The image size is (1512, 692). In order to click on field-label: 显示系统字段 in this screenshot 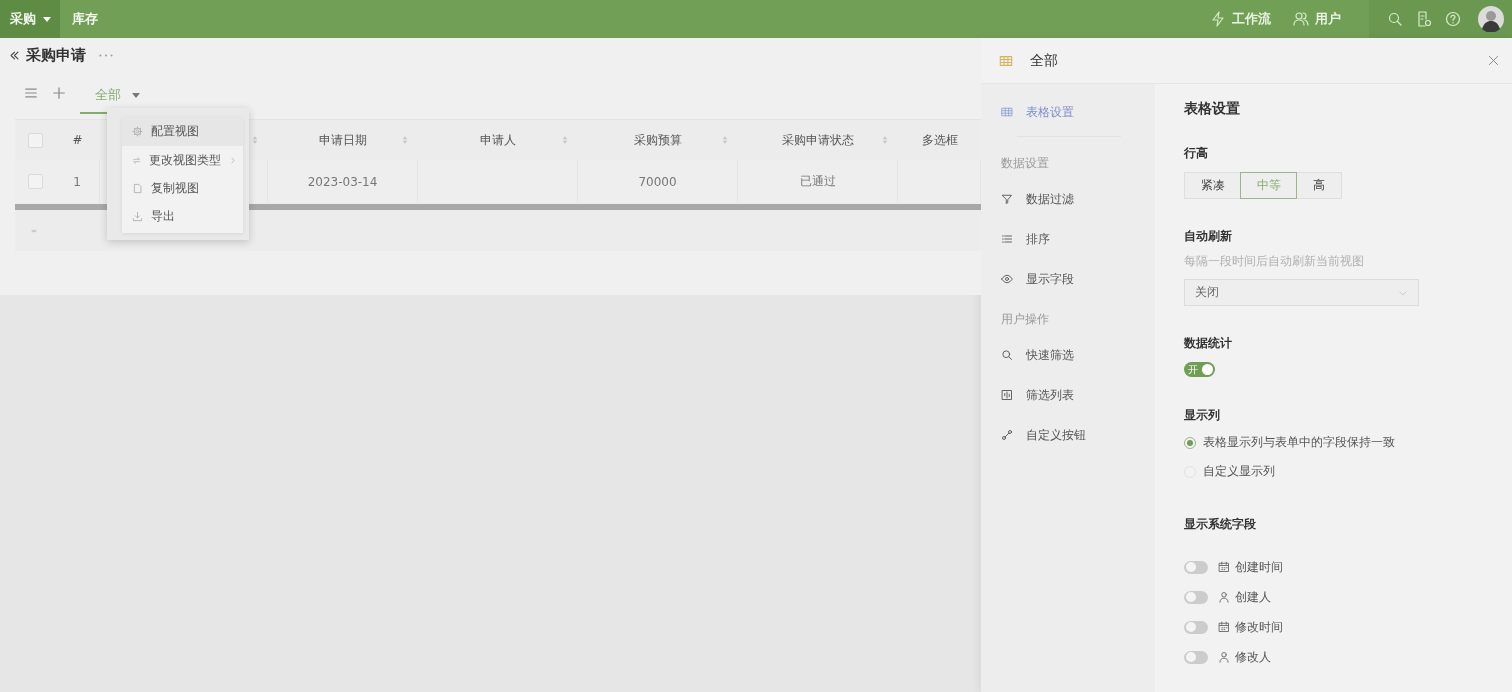, I will do `click(1220, 524)`.